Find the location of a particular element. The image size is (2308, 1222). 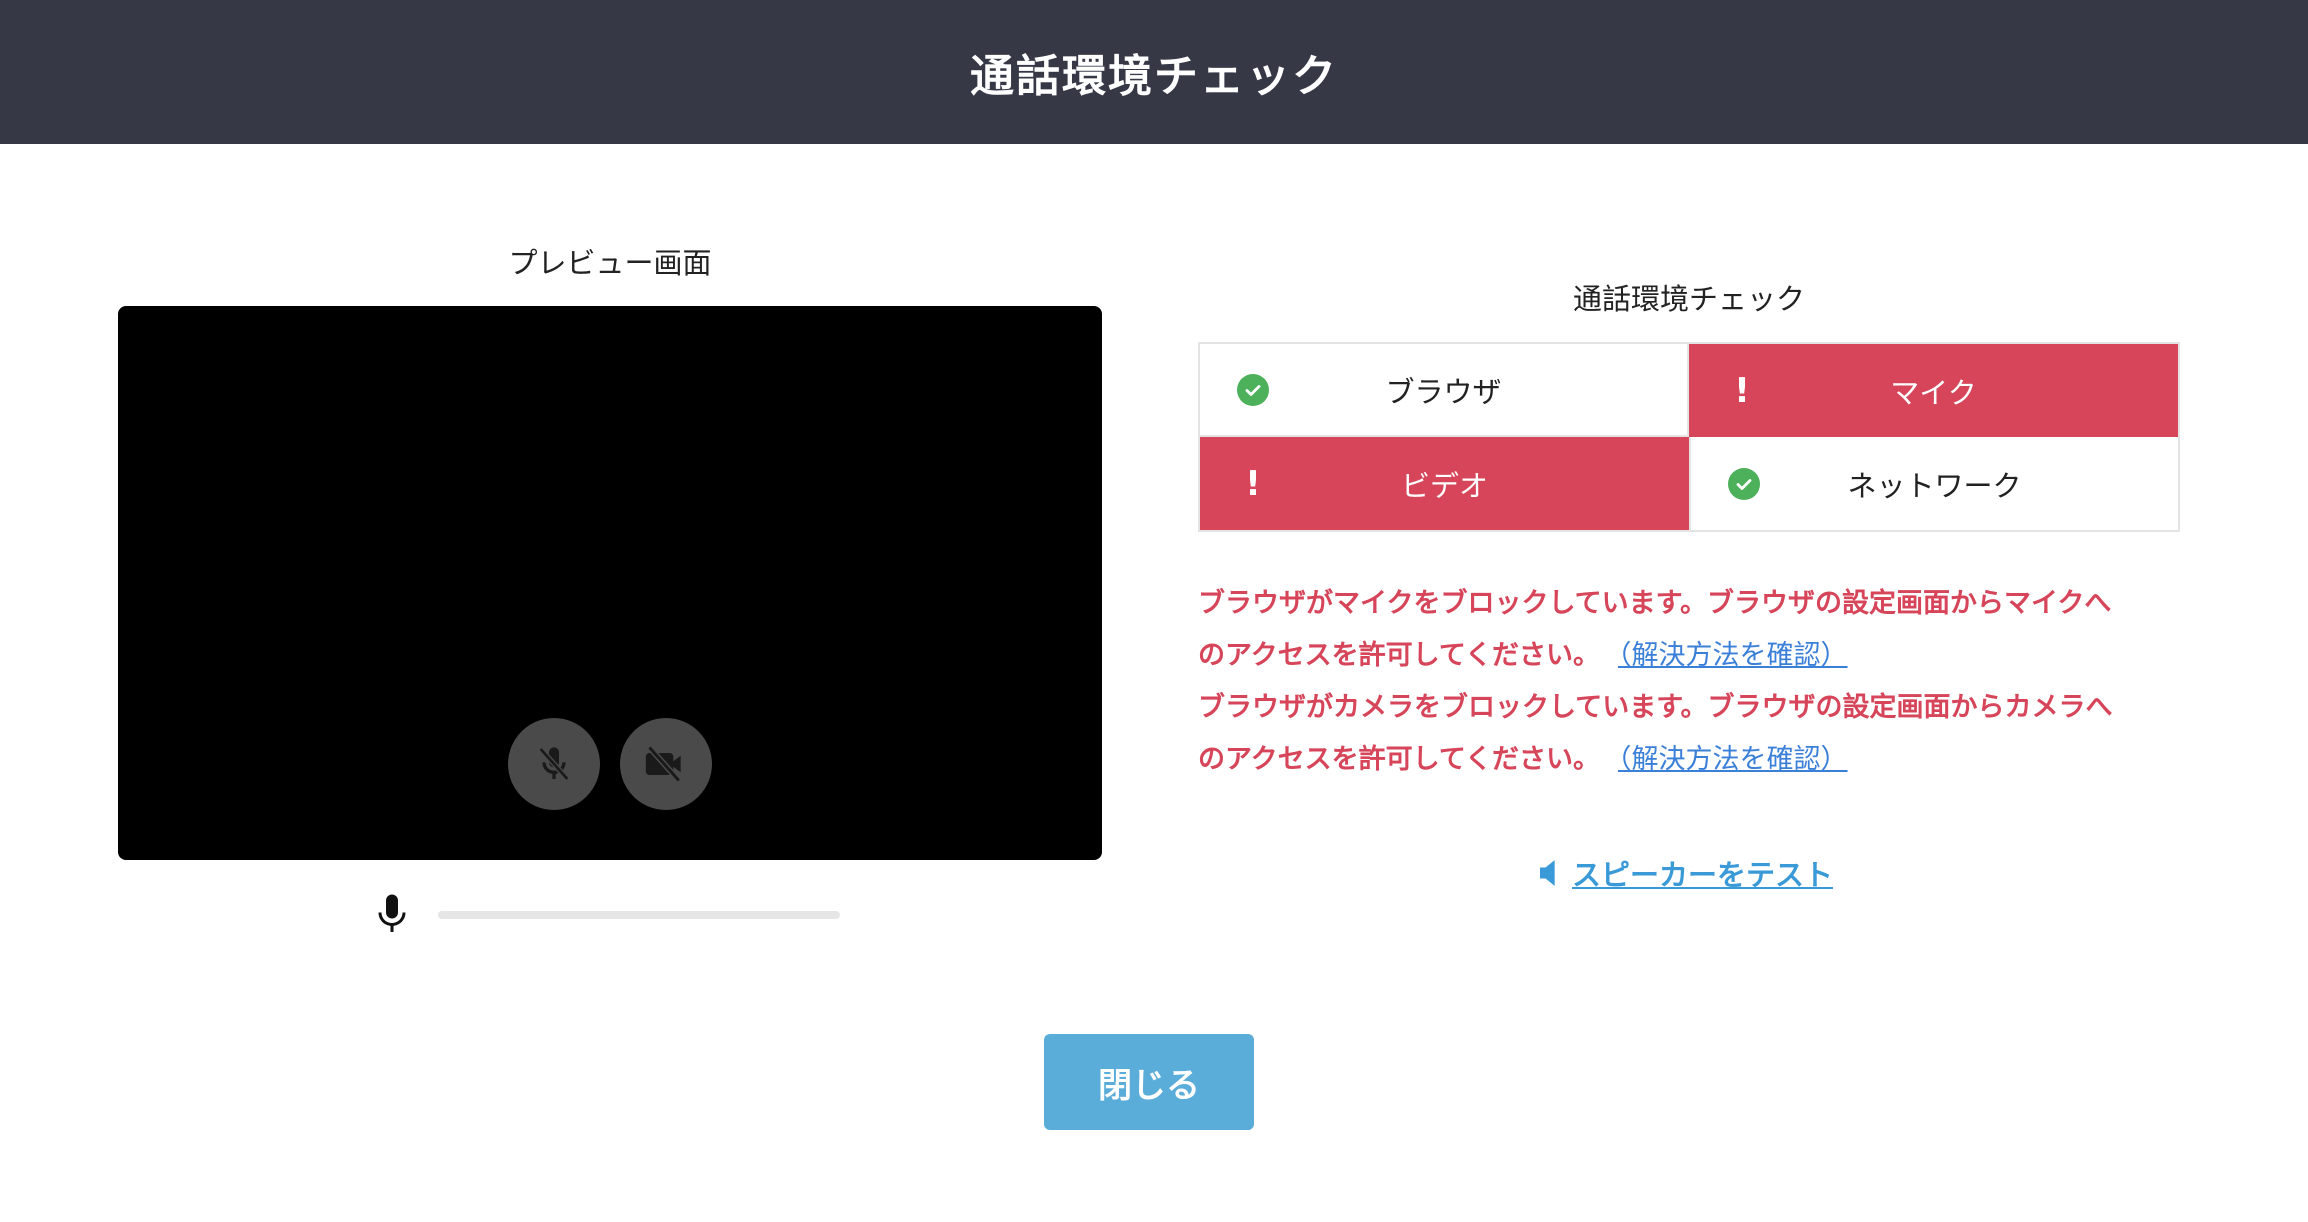

mic-level-meter is located at coordinates (639, 915).